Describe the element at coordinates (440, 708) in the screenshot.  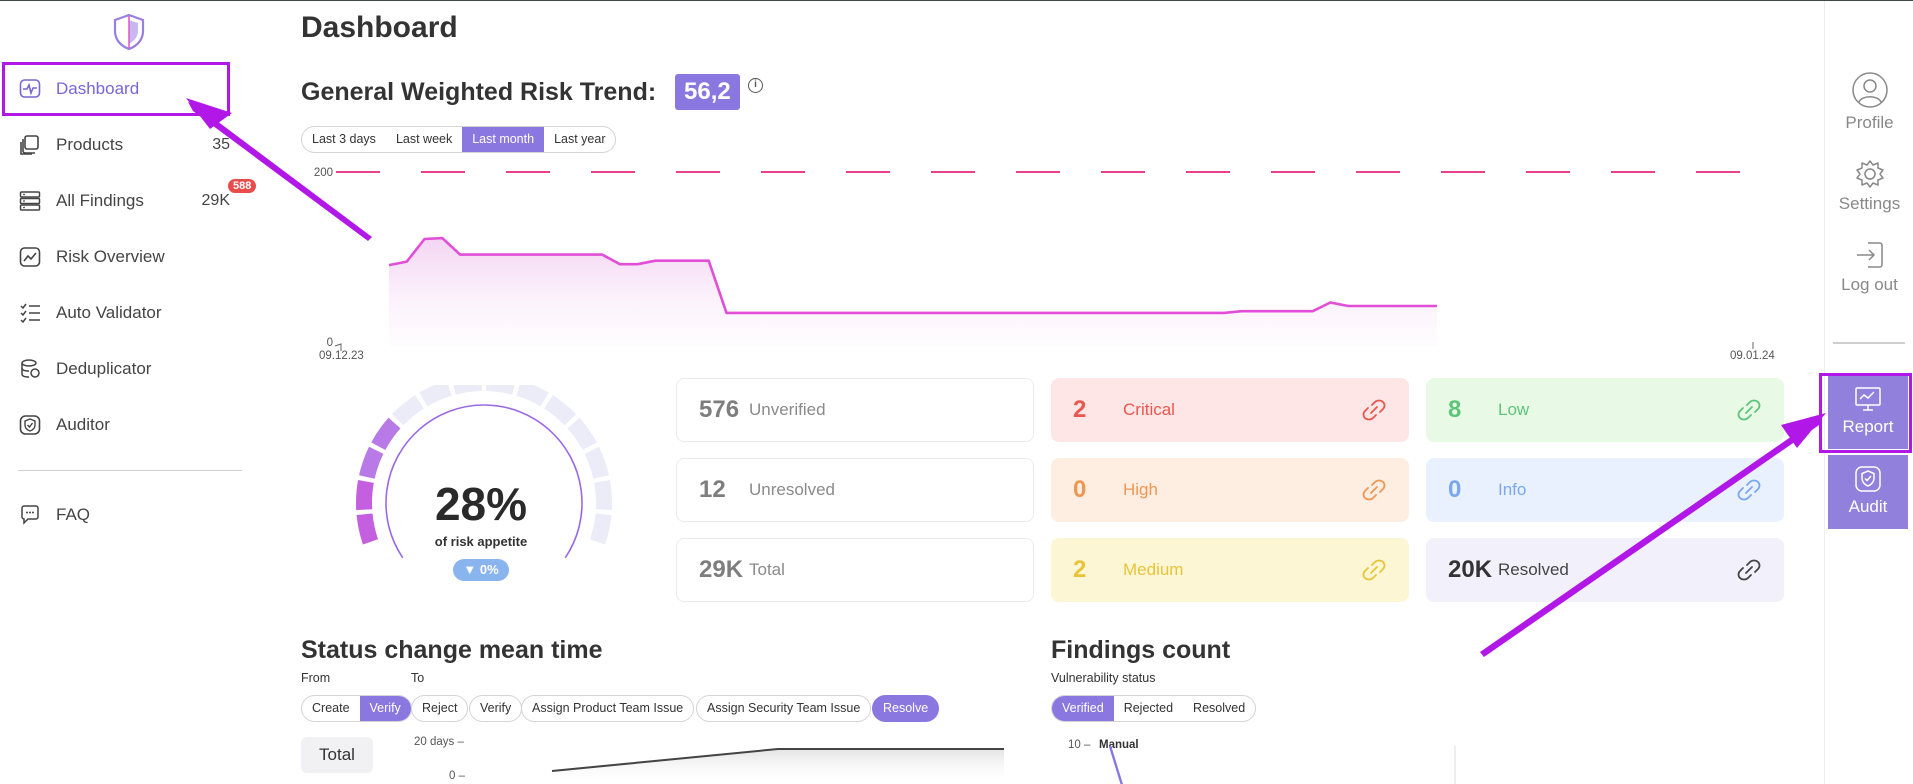
I see `to-reject: Reject` at that location.